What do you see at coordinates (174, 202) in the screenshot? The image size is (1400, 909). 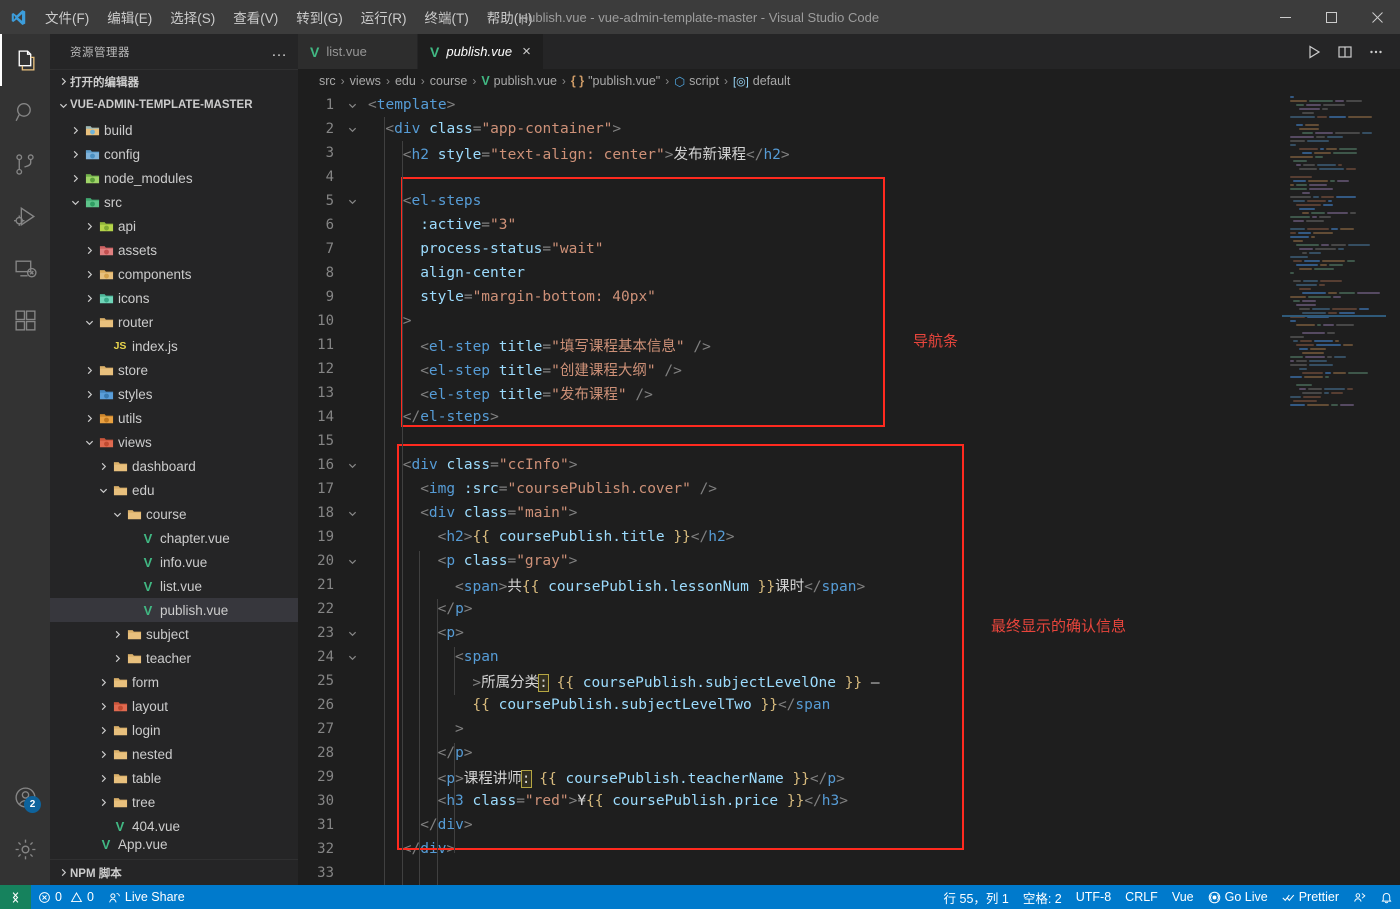 I see `tree-item-src: src` at bounding box center [174, 202].